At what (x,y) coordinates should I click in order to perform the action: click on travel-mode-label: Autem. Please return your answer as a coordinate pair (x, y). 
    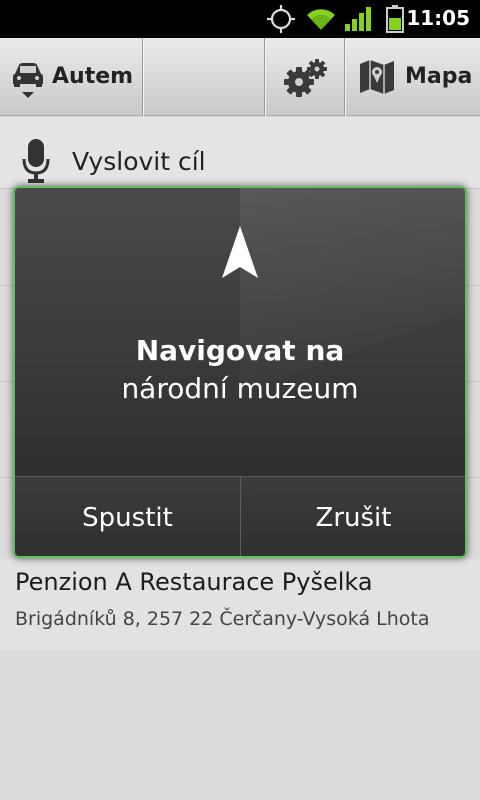
    Looking at the image, I should click on (93, 76).